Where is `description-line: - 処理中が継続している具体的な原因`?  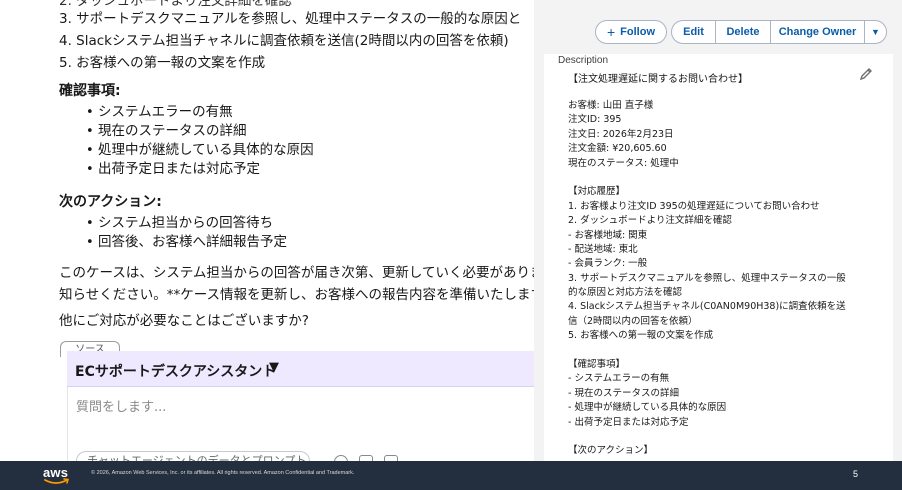
description-line: - 処理中が継続している具体的な原因 is located at coordinates (647, 408).